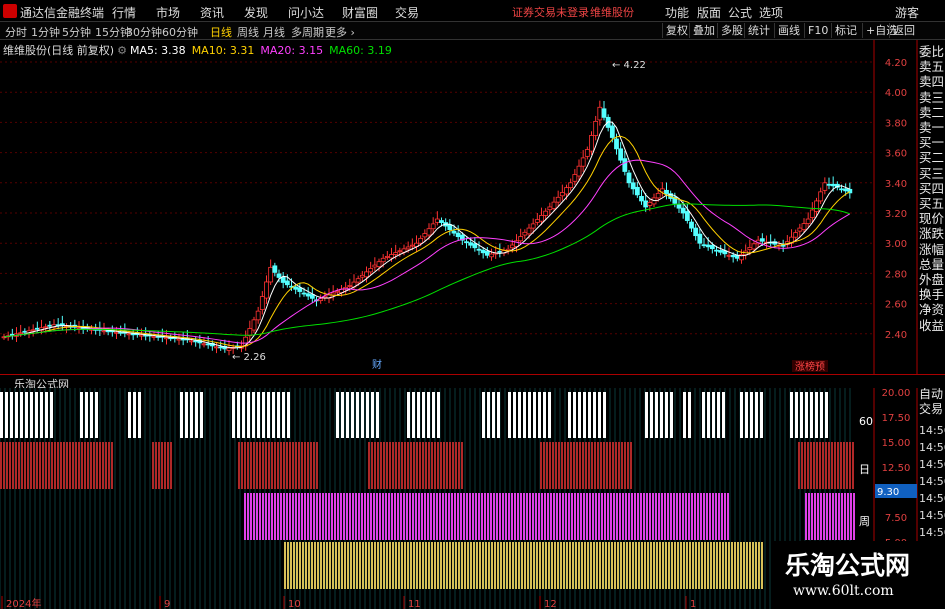 The image size is (945, 609). Describe the element at coordinates (903, 30) in the screenshot. I see `toolbar-button-8: 返回` at that location.